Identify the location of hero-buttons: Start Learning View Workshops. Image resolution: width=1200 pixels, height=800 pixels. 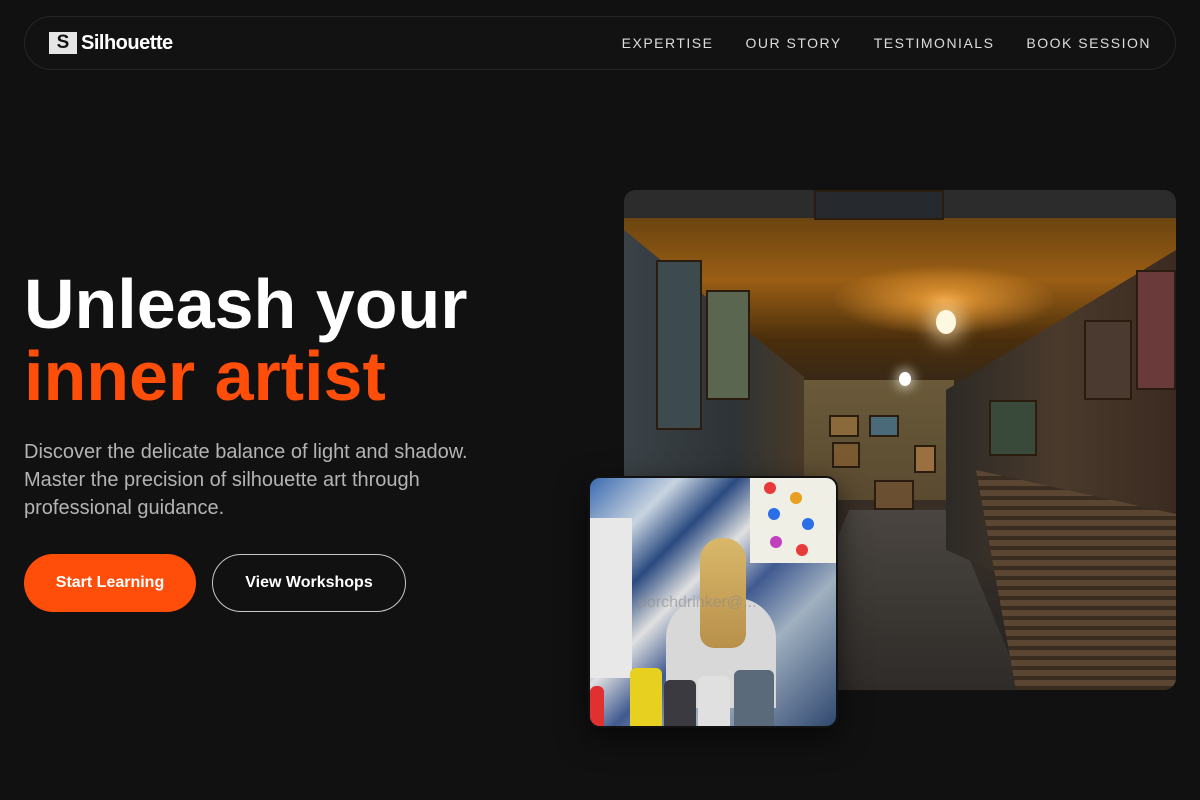
(284, 583).